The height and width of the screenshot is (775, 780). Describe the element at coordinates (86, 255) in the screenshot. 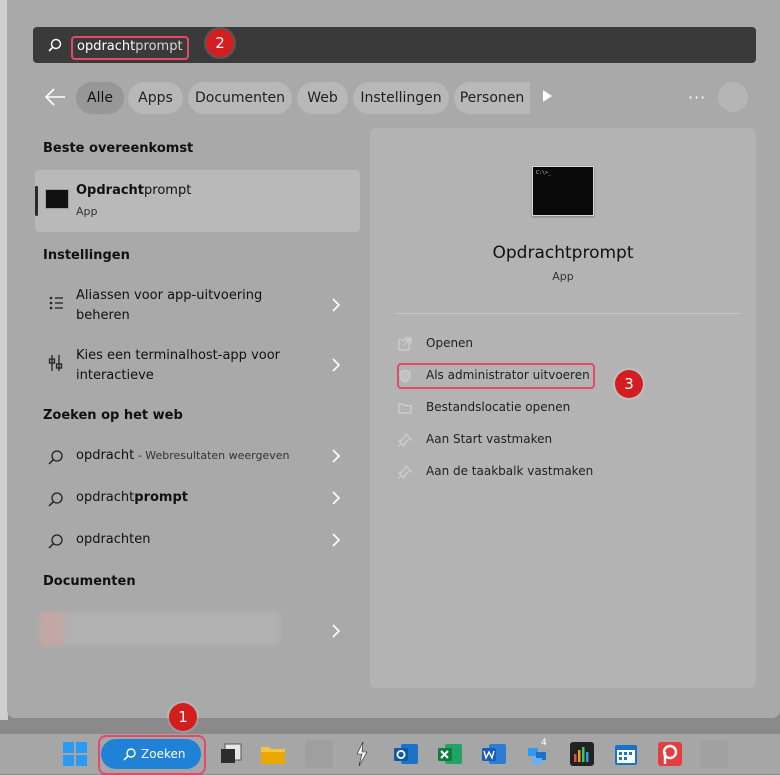

I see `settings-heading: Instellingen` at that location.